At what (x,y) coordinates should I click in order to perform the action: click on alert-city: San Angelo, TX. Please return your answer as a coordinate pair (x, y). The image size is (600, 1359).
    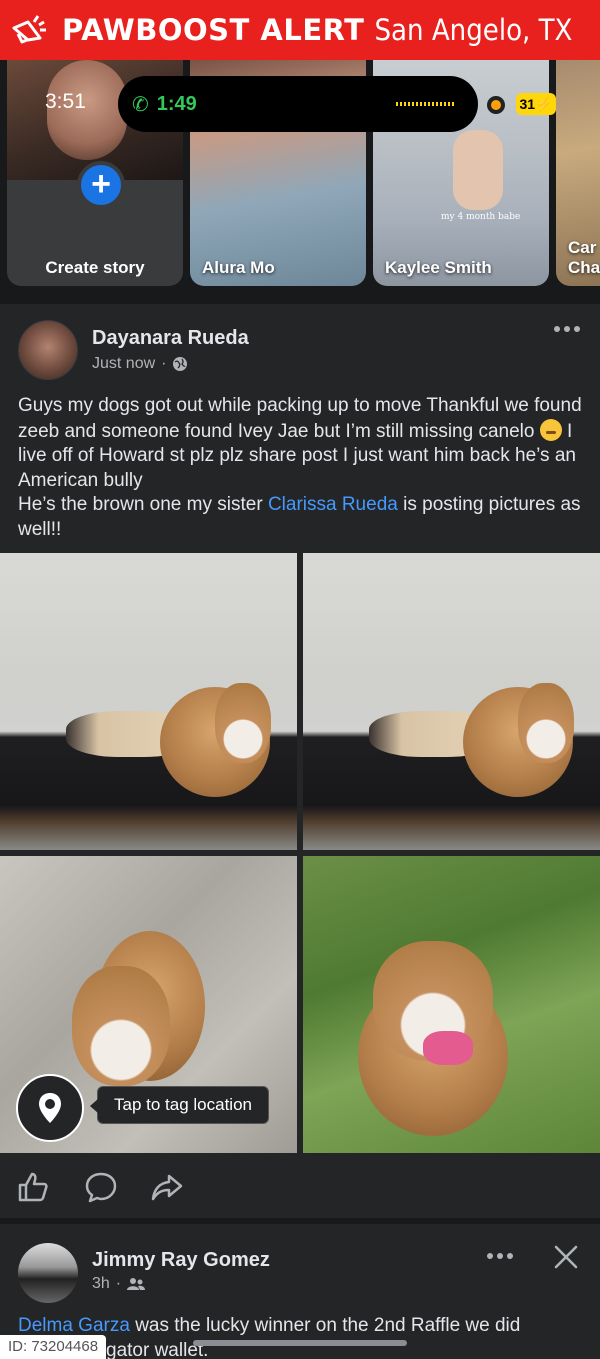
    Looking at the image, I should click on (473, 30).